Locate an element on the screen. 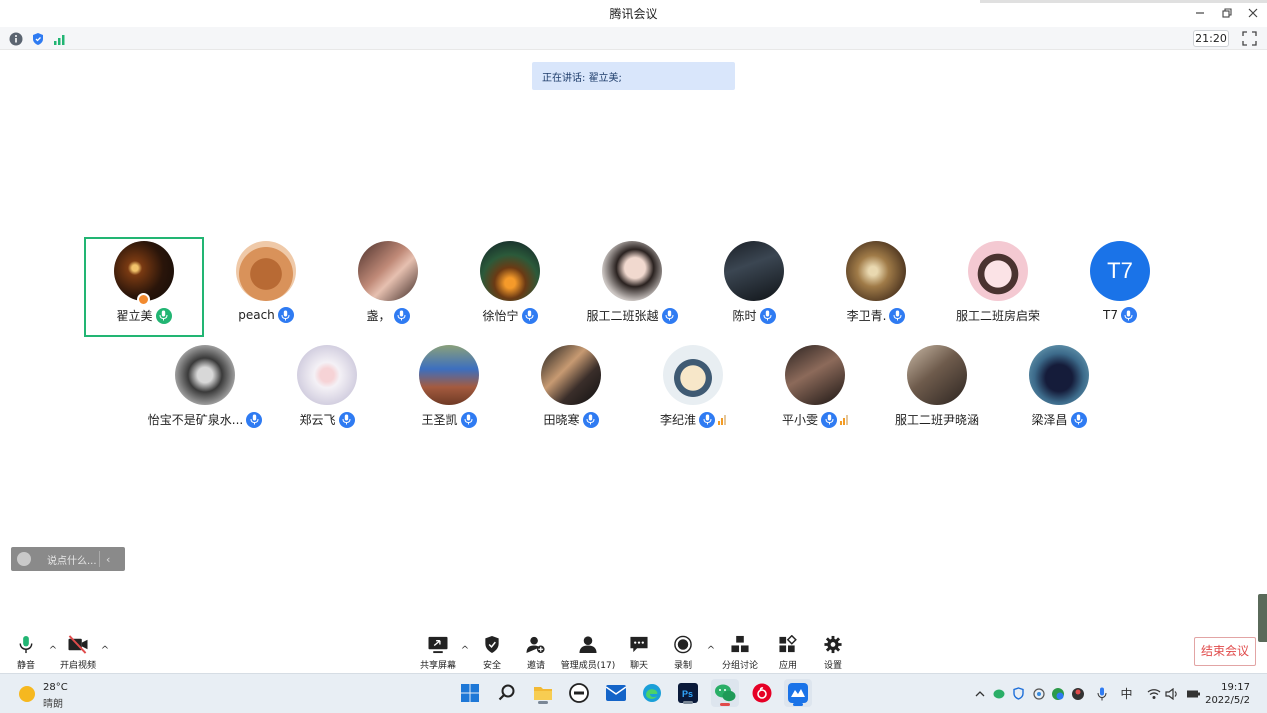  invite-label: 邀请 is located at coordinates (535, 666).